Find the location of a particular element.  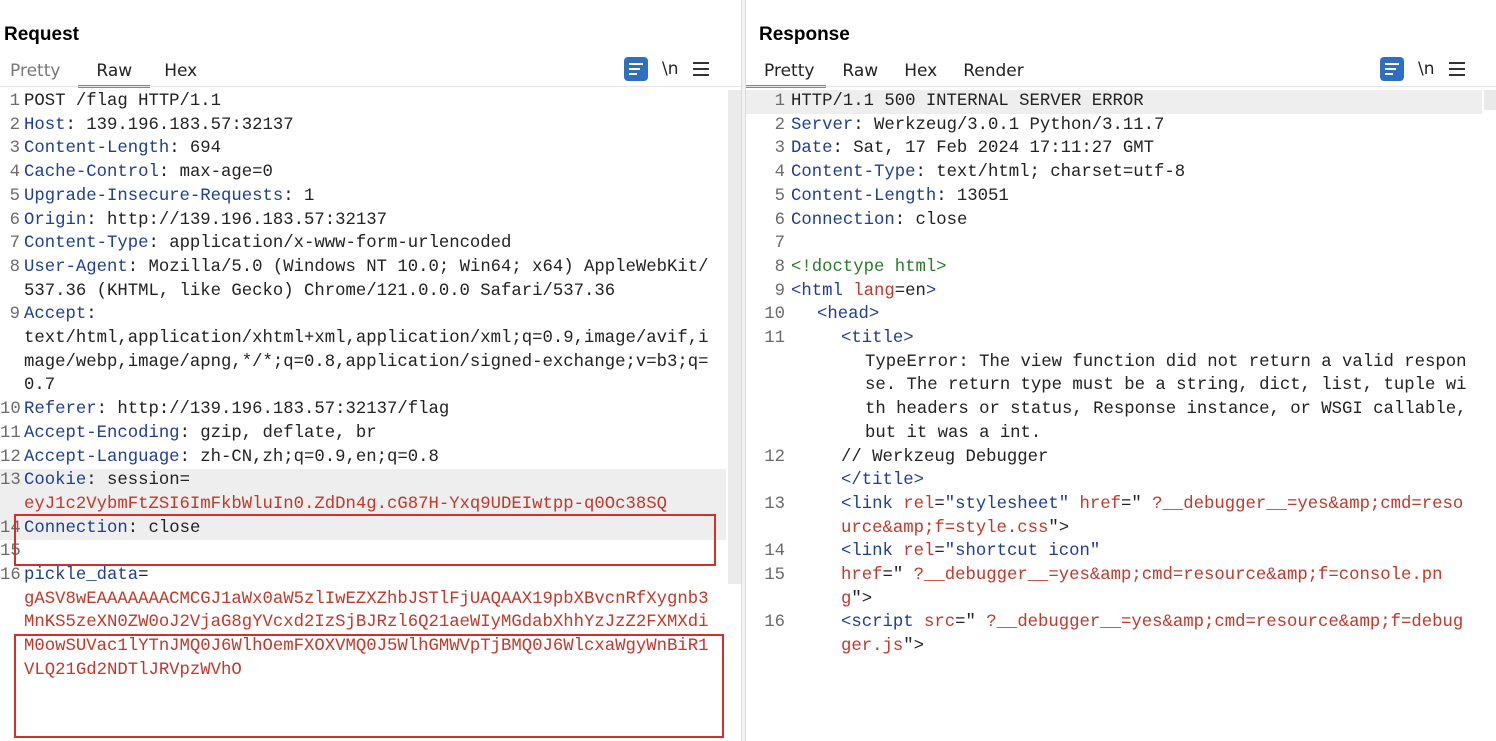

line-number: 10 is located at coordinates (774, 315).